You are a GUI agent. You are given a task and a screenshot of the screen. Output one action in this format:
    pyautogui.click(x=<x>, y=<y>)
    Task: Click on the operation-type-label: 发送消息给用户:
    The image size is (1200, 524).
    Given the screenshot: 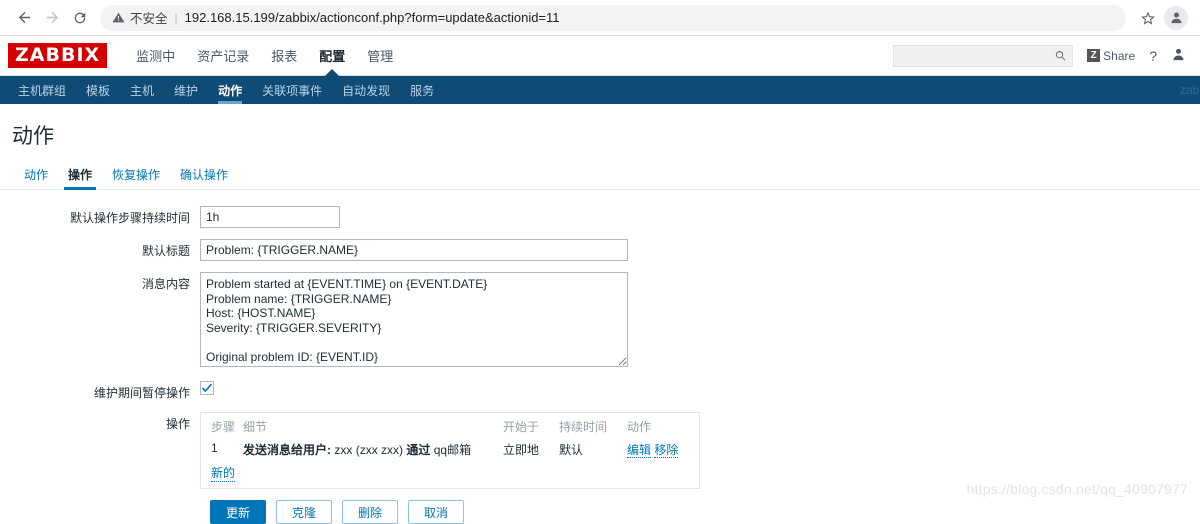 What is the action you would take?
    pyautogui.click(x=287, y=450)
    